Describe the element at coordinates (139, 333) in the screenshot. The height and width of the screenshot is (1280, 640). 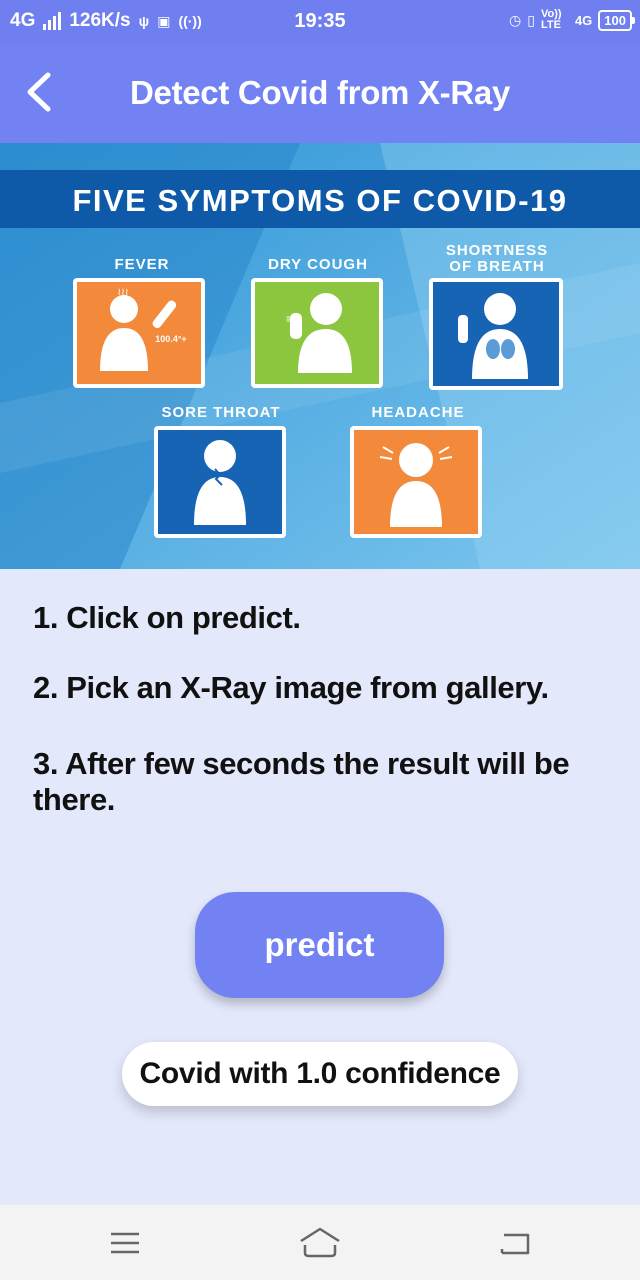
I see `fever-card: 100.4°+ ≀≀≀` at that location.